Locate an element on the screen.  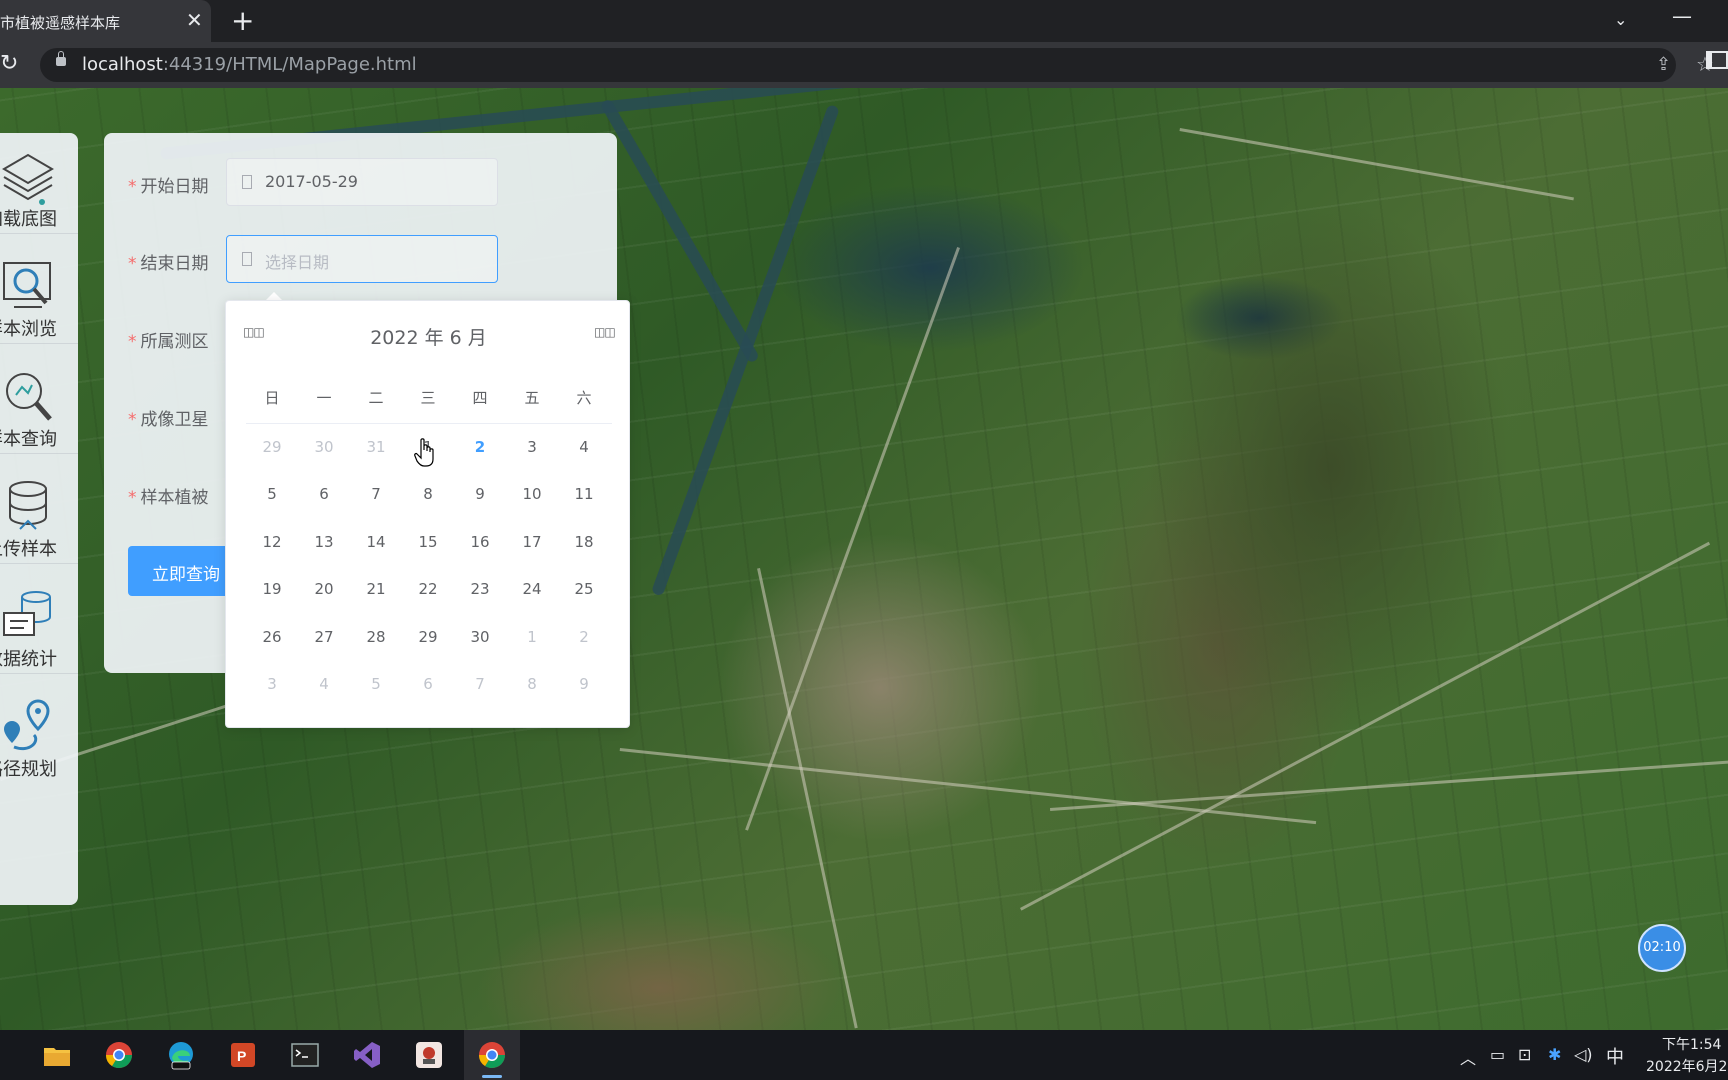
sidebar-item-upload-sample: 上传样本 is located at coordinates (39, 513).